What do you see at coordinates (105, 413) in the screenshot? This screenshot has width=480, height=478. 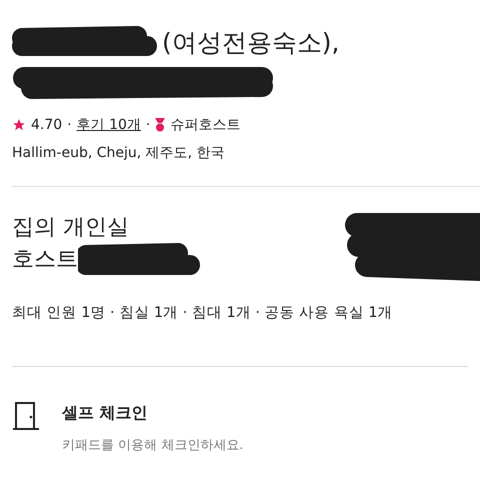 I see `feature-title: 셀프 체크인` at bounding box center [105, 413].